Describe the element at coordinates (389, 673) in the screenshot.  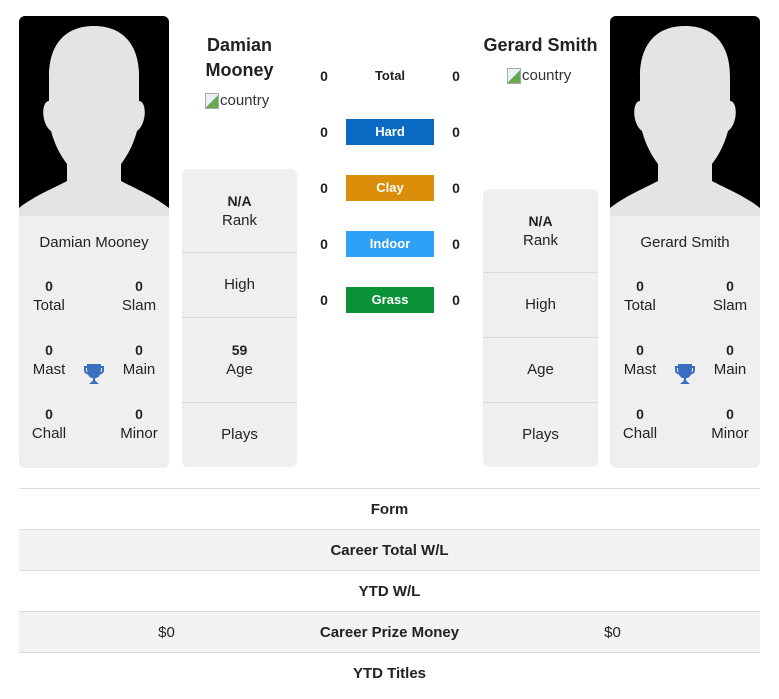
I see `stats-row-ytd-titles: YTD Titles` at that location.